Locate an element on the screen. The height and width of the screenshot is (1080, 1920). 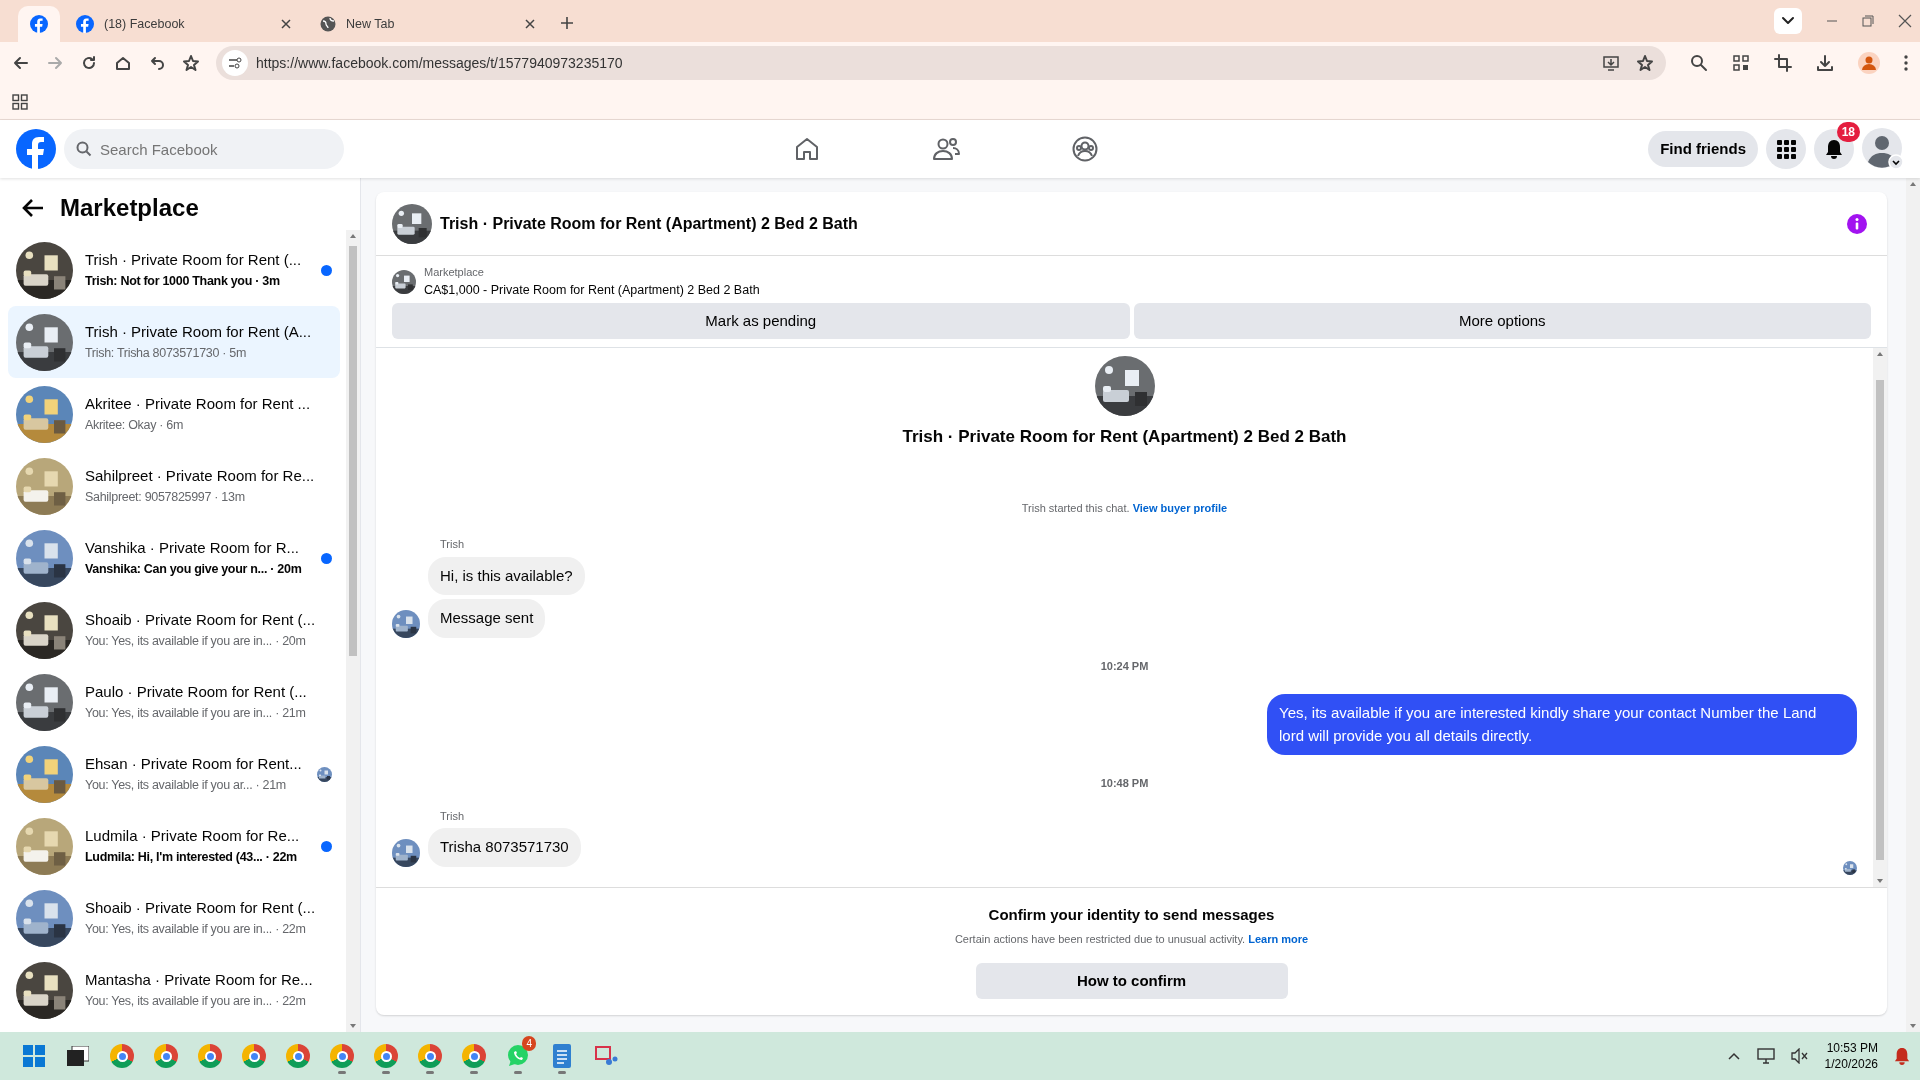
plus-icon is located at coordinates (567, 23).